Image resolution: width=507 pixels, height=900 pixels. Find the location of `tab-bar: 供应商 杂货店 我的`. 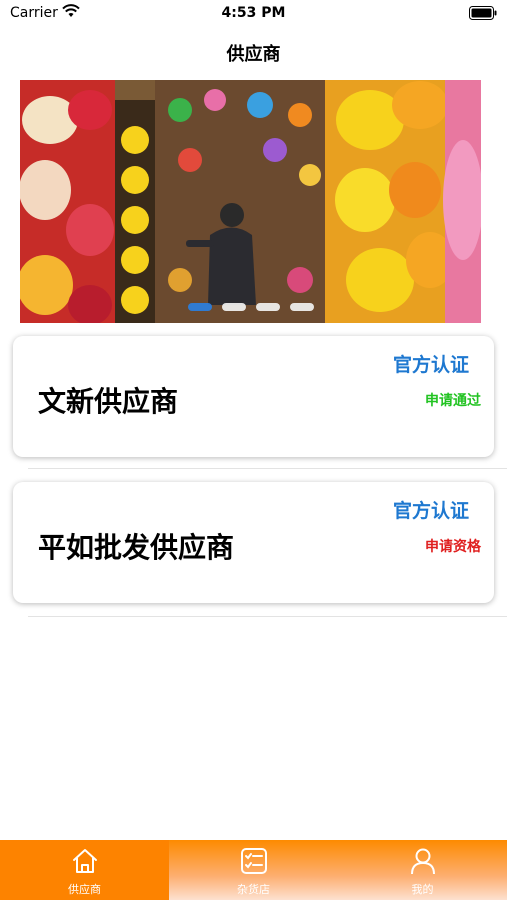

tab-bar: 供应商 杂货店 我的 is located at coordinates (253, 870).